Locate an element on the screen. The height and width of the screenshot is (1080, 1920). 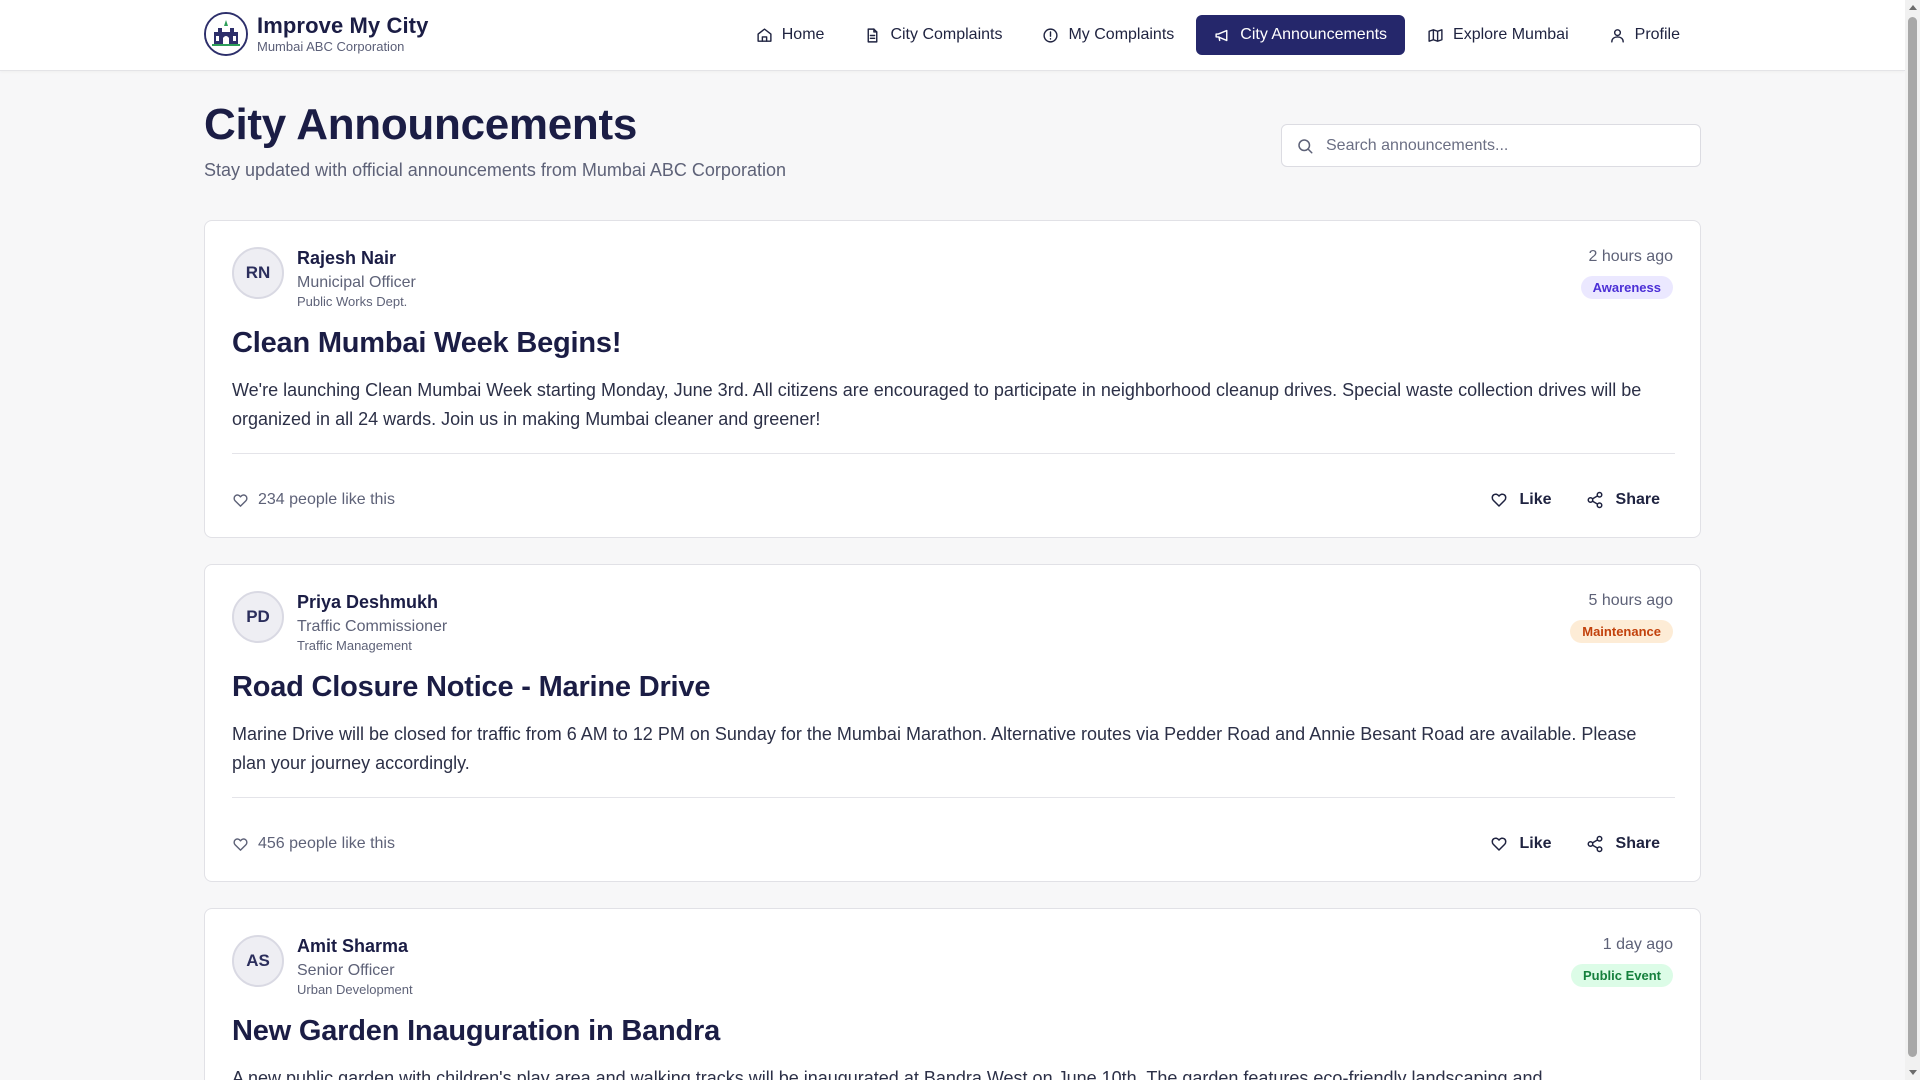
author-department: Public Works Dept. is located at coordinates (352, 301).